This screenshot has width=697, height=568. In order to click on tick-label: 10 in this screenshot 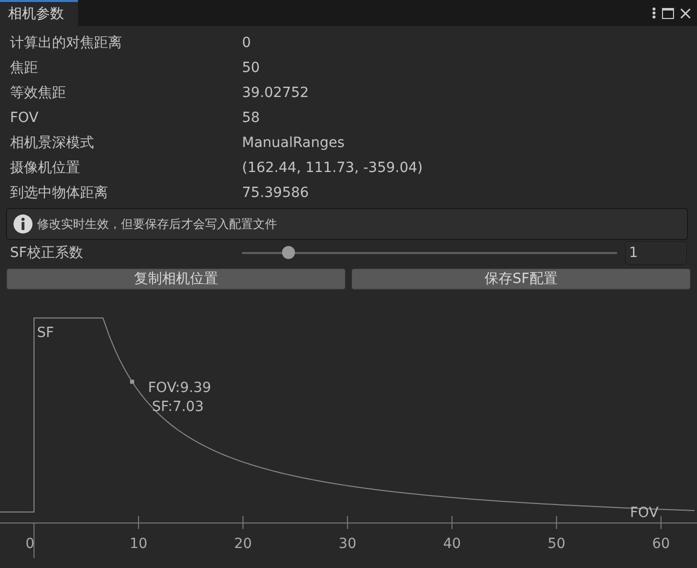, I will do `click(139, 544)`.